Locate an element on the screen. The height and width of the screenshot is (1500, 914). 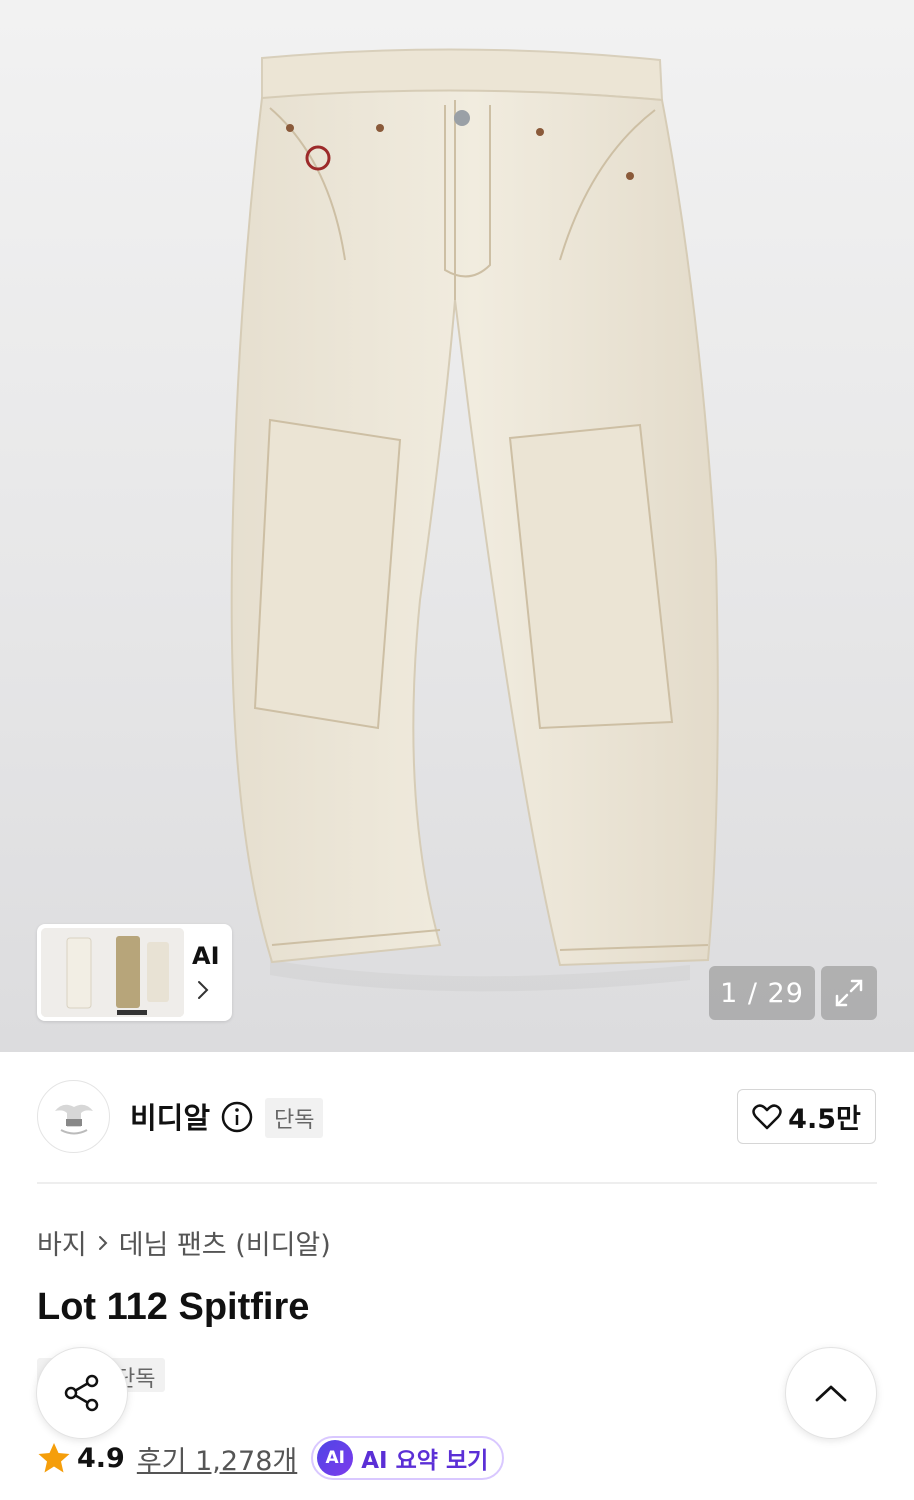
info-icon is located at coordinates (237, 1117).